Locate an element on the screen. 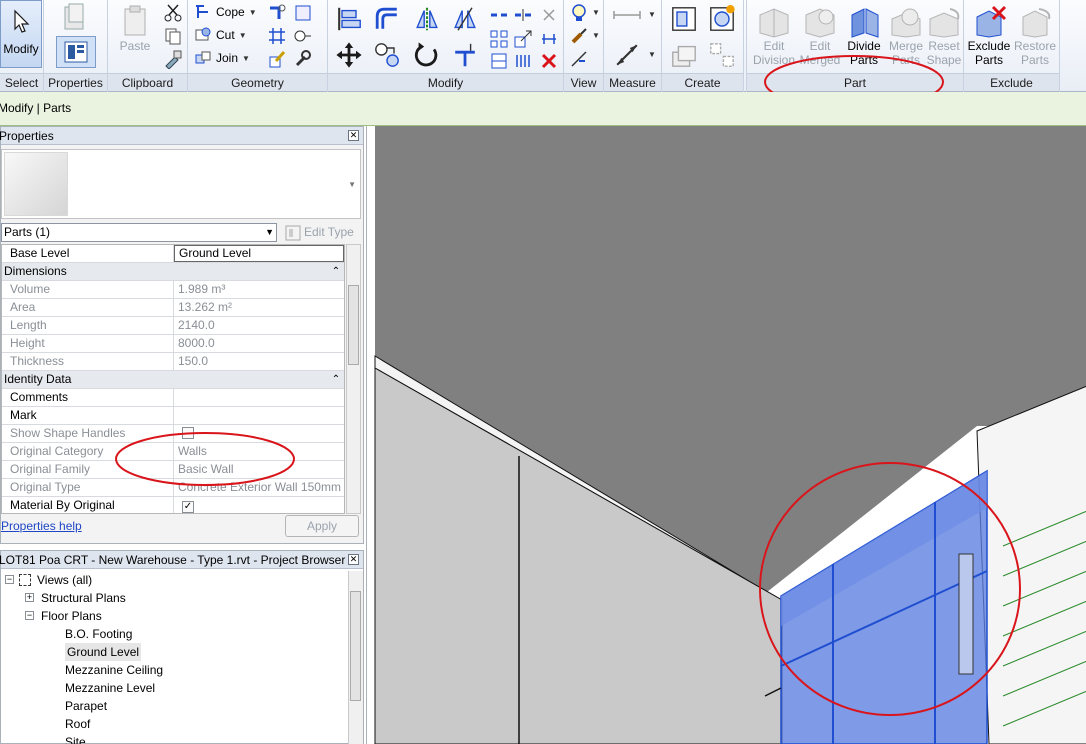  property-row: Length 2140.0 is located at coordinates (173, 326).